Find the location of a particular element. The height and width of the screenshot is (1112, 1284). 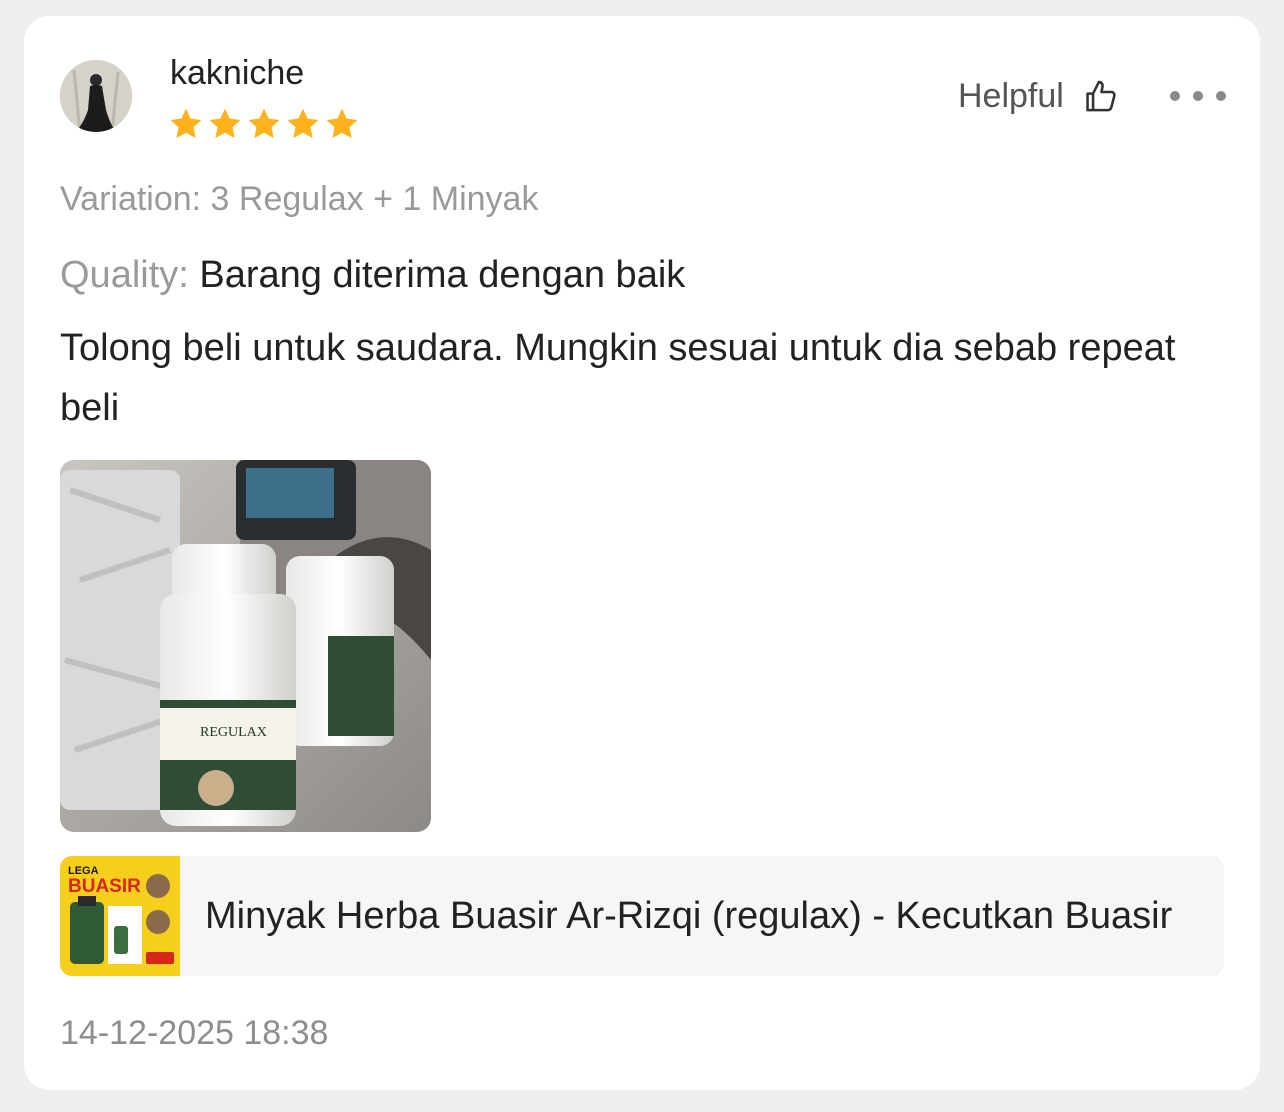

avatar-image is located at coordinates (96, 96).